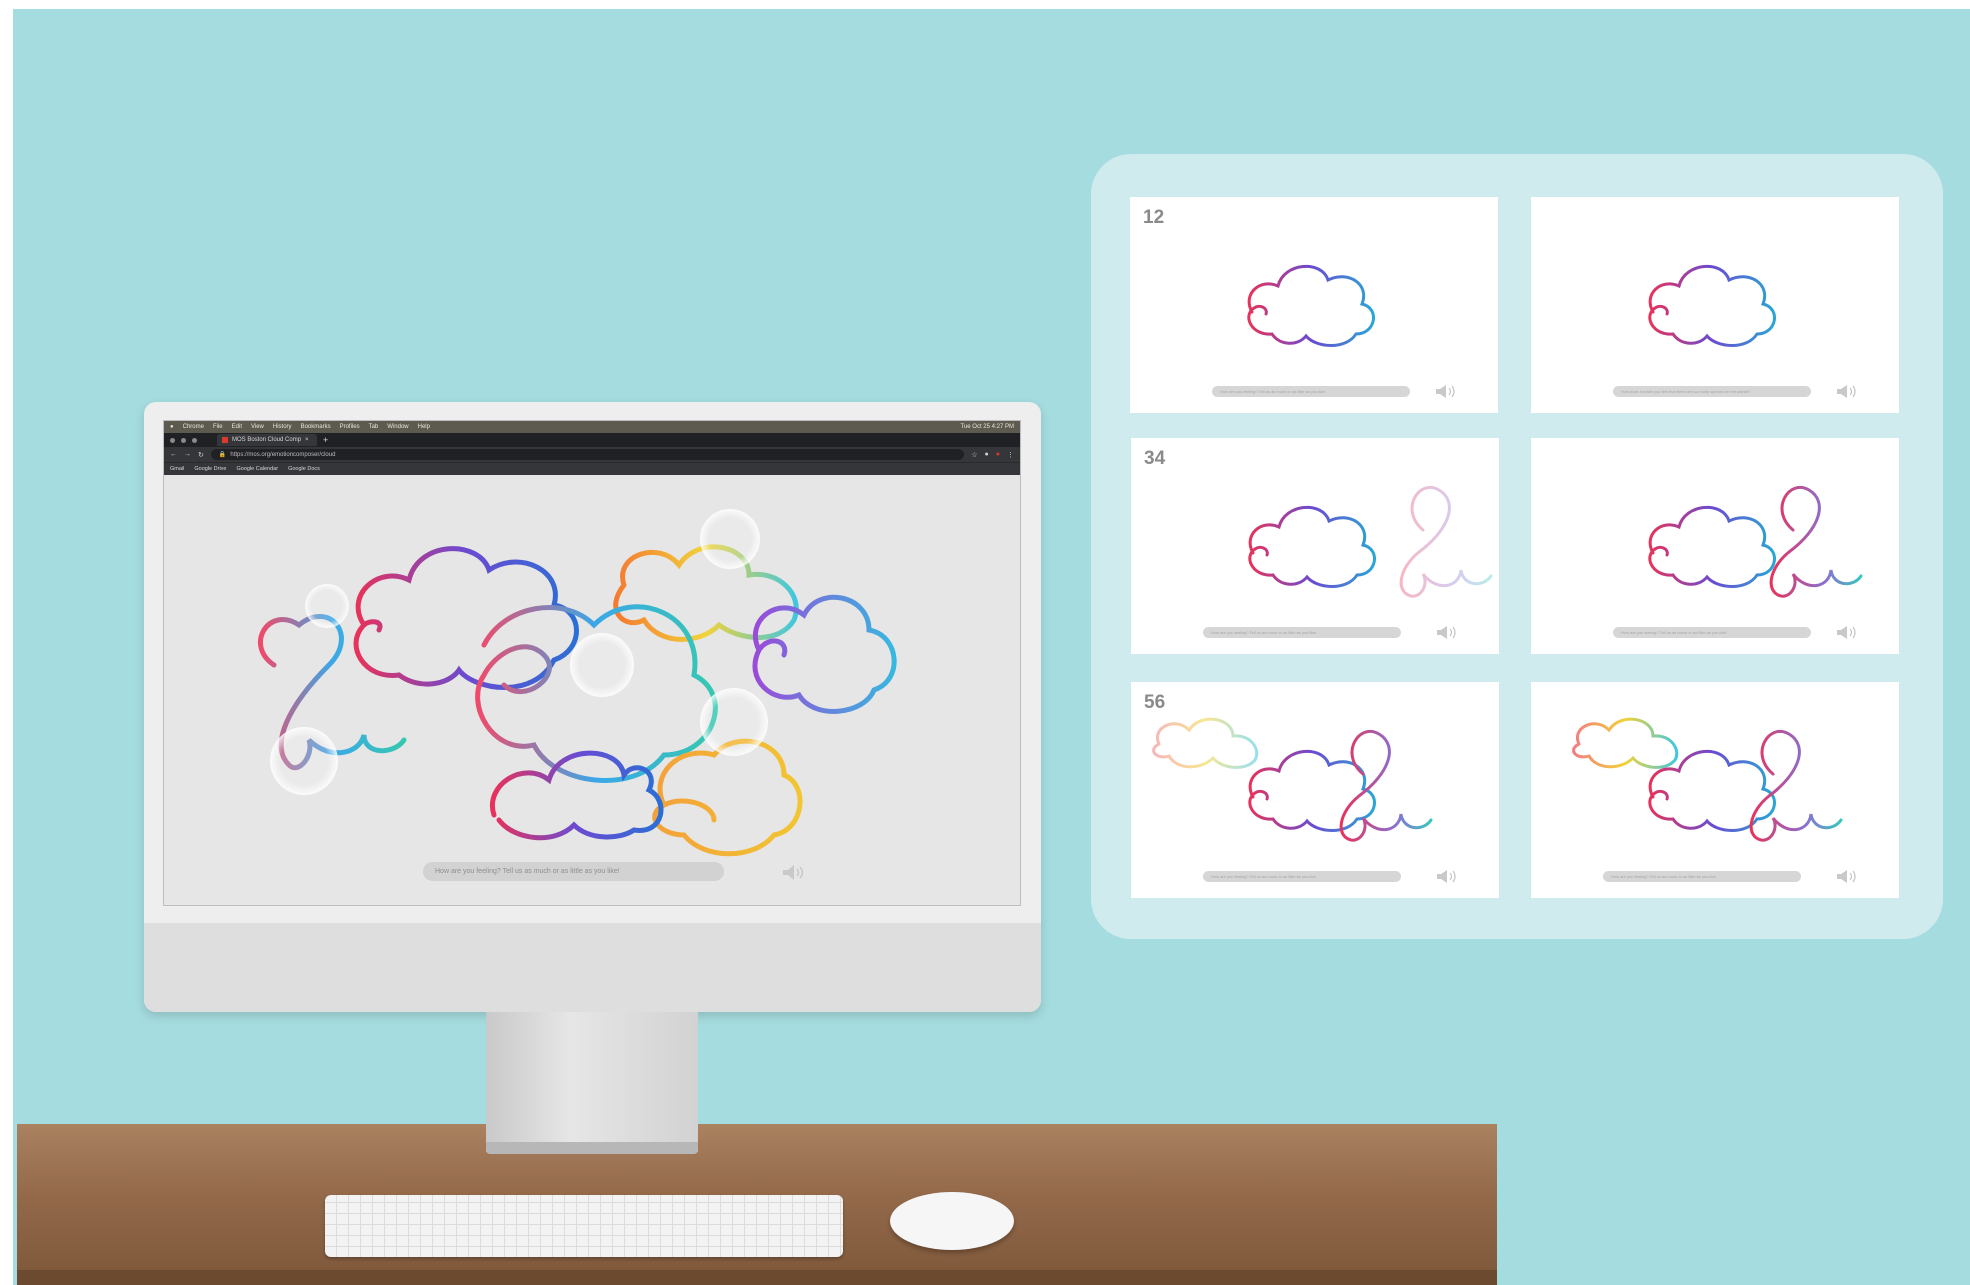 The image size is (1970, 1285). What do you see at coordinates (998, 454) in the screenshot?
I see `profile-icon: ●` at bounding box center [998, 454].